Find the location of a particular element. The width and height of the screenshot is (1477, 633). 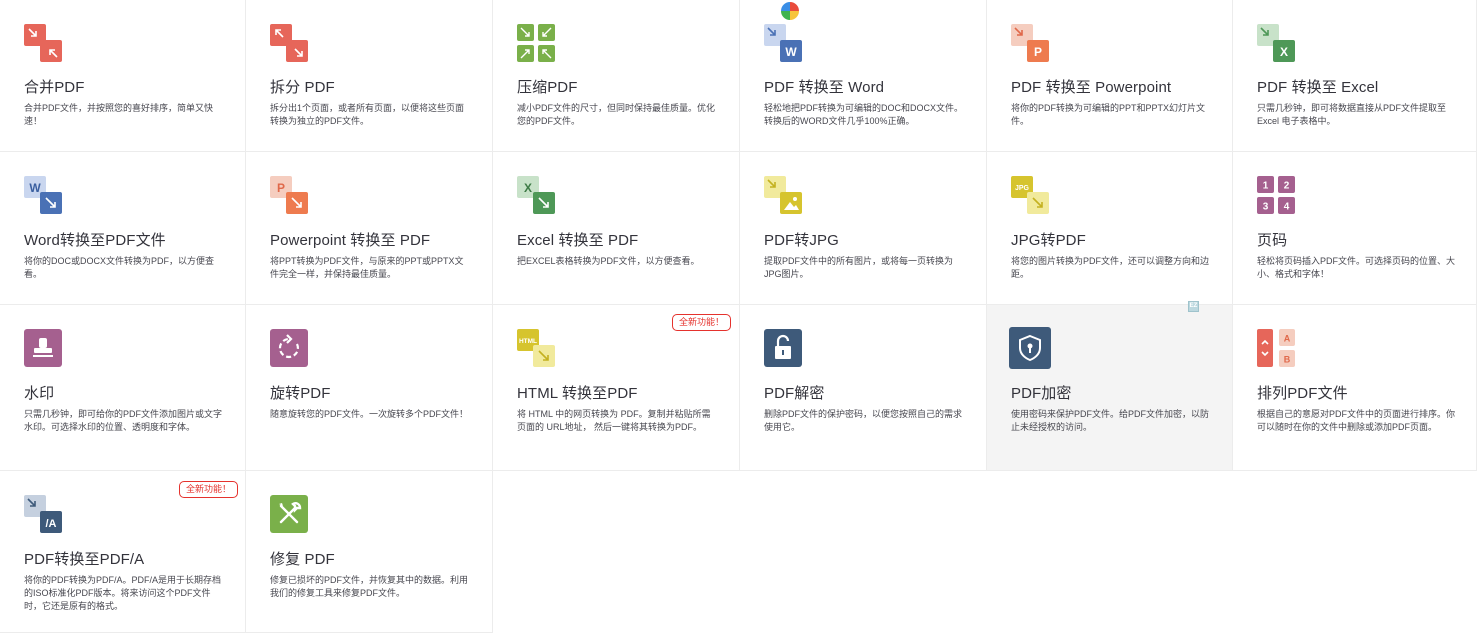

tool-title: 排列PDF文件 is located at coordinates (1302, 393).